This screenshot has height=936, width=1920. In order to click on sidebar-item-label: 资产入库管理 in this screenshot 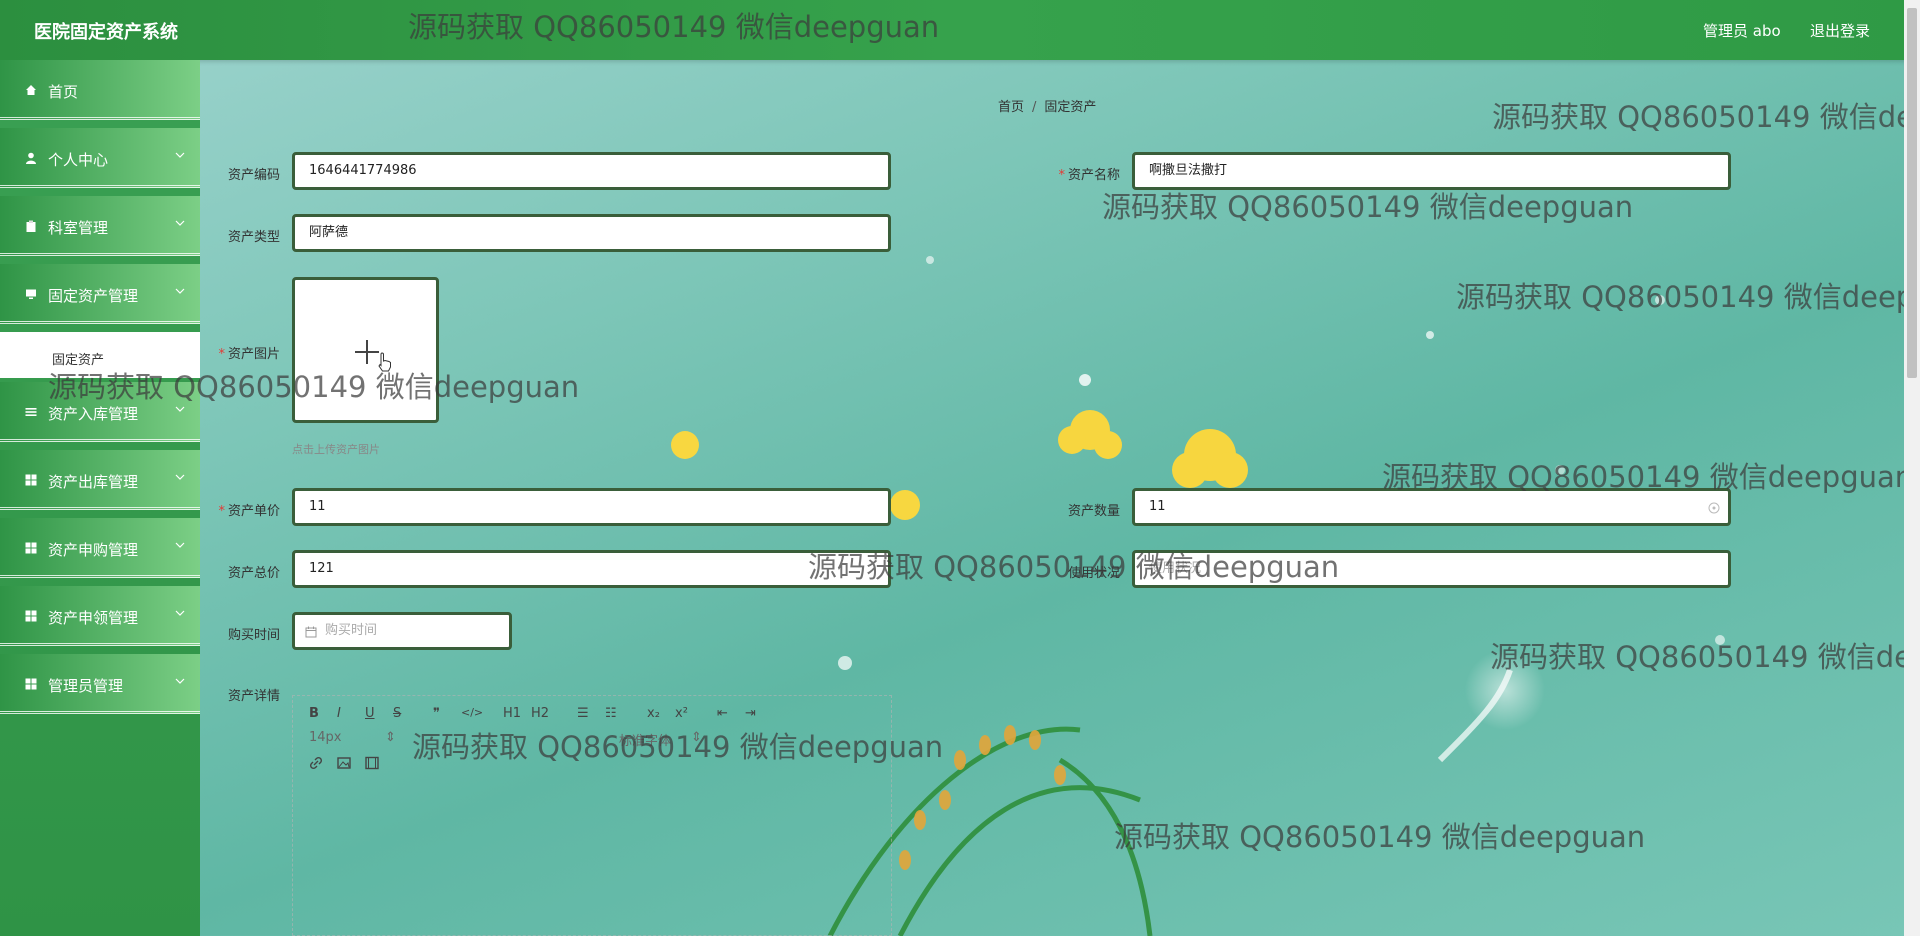, I will do `click(93, 414)`.